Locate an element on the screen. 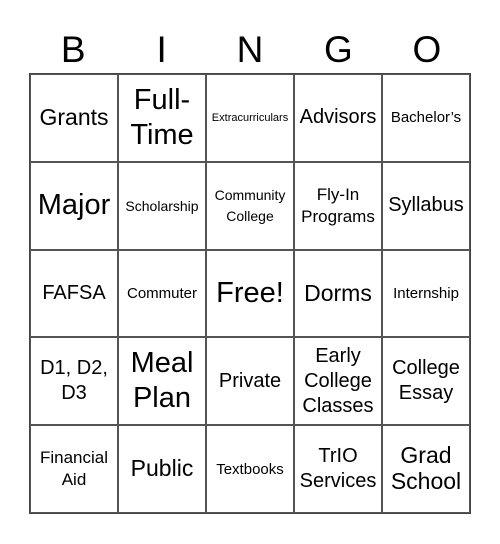  bingo-cell-label: Bachelor’s is located at coordinates (426, 118).